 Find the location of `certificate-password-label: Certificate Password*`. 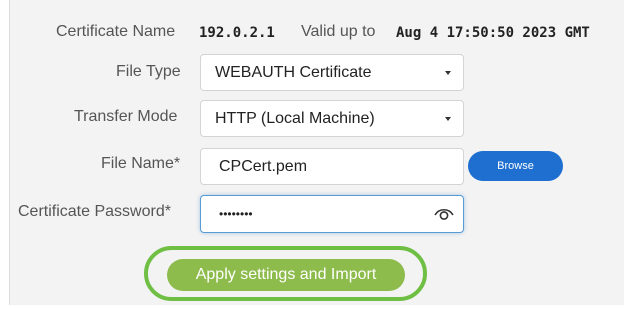

certificate-password-label: Certificate Password* is located at coordinates (94, 211).